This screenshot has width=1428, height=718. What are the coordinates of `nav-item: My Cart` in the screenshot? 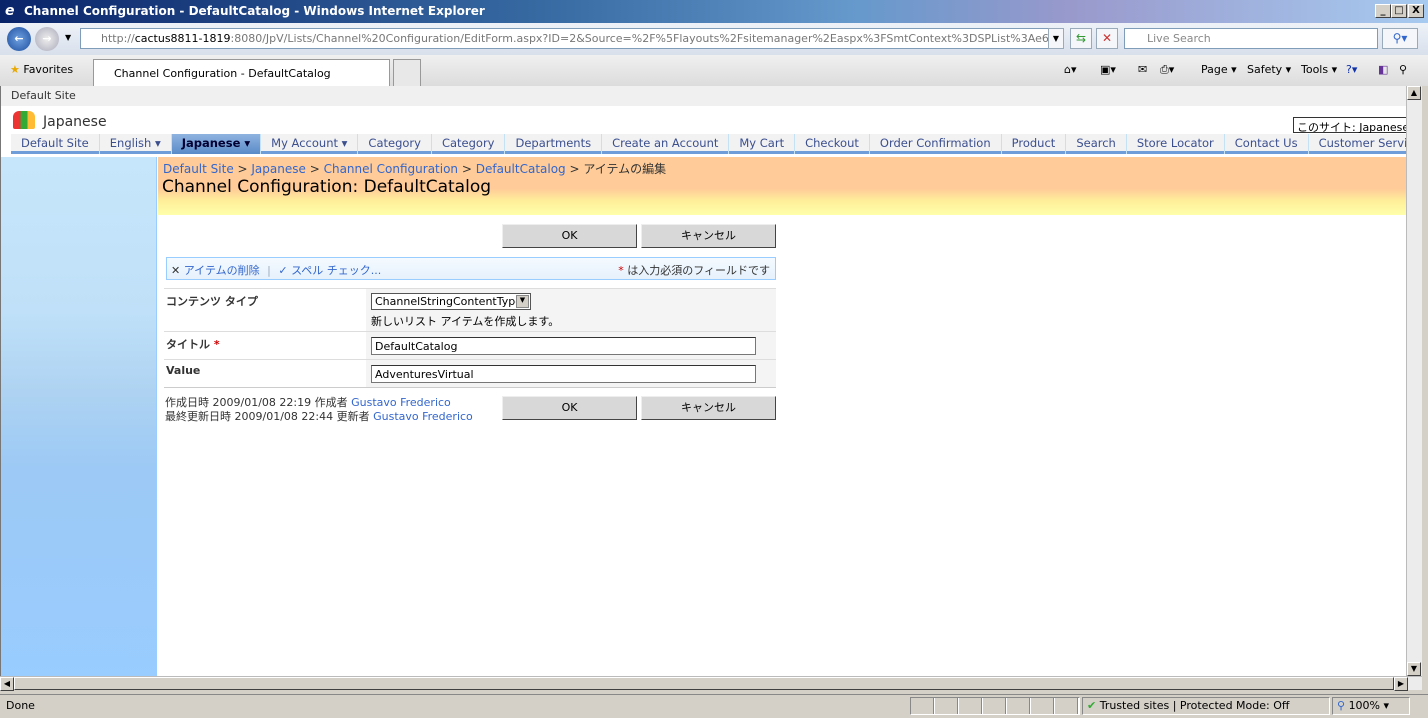 It's located at (762, 144).